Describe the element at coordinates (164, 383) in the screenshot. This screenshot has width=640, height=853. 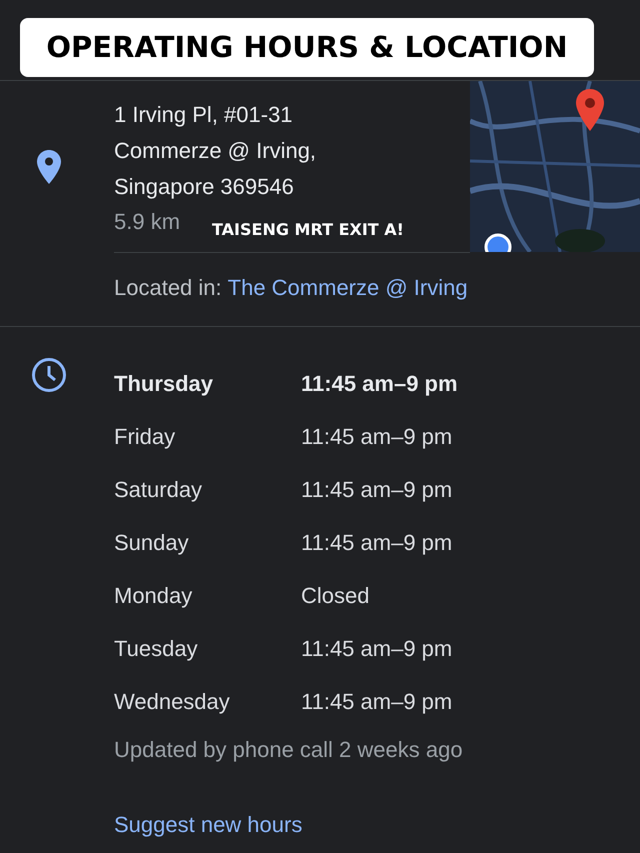
I see `day-name: Thursday` at that location.